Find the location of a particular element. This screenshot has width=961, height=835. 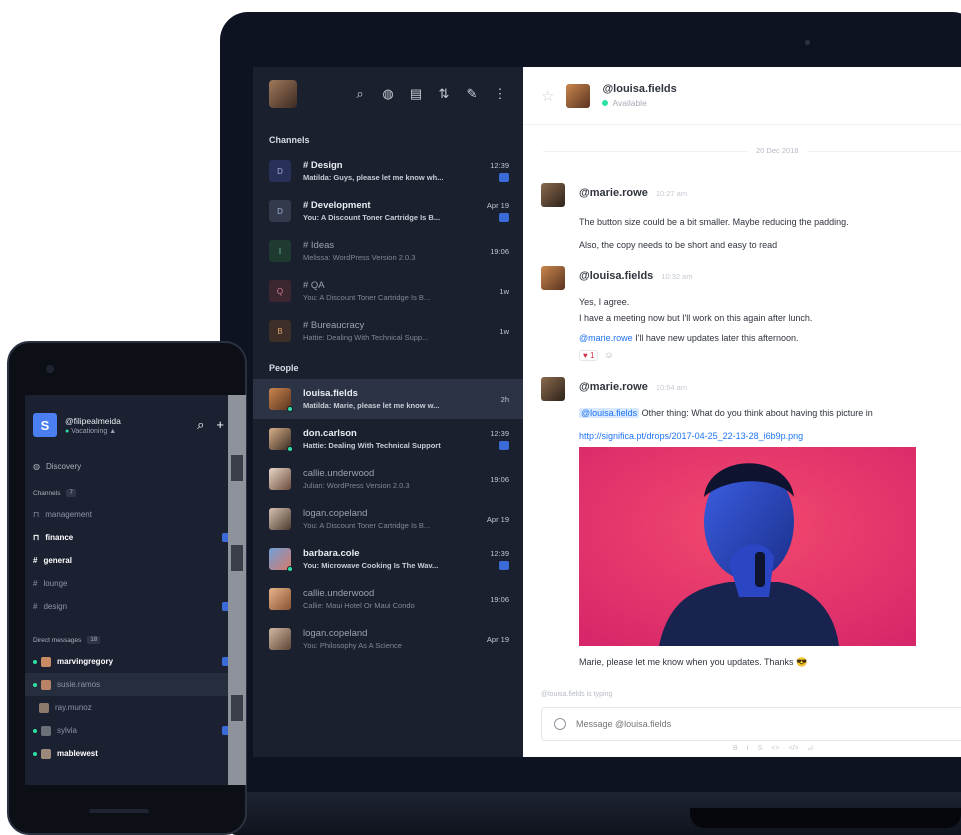

channel-avatar: B is located at coordinates (280, 331).